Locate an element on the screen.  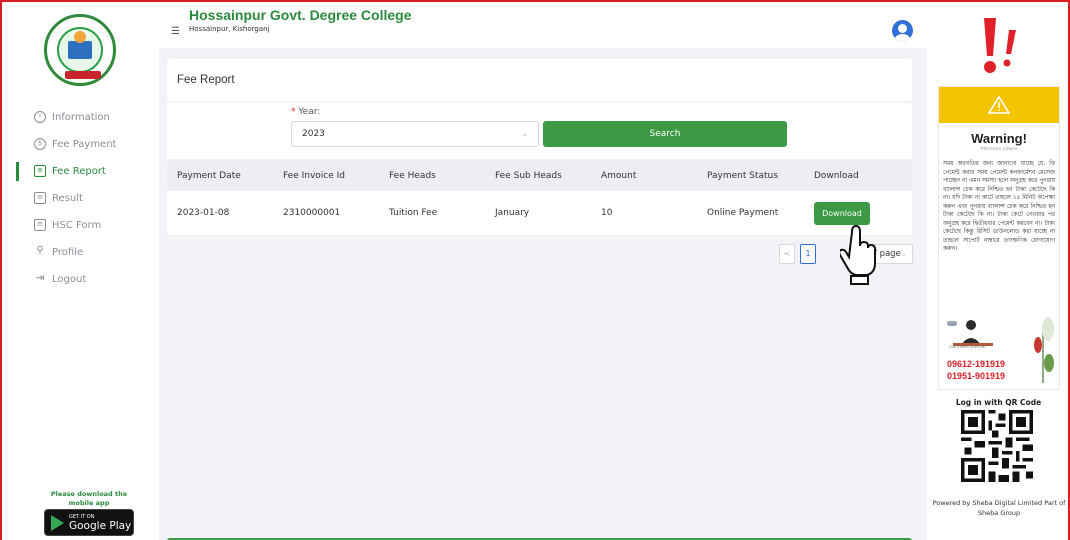
pagination: < 1 is located at coordinates (800, 254).